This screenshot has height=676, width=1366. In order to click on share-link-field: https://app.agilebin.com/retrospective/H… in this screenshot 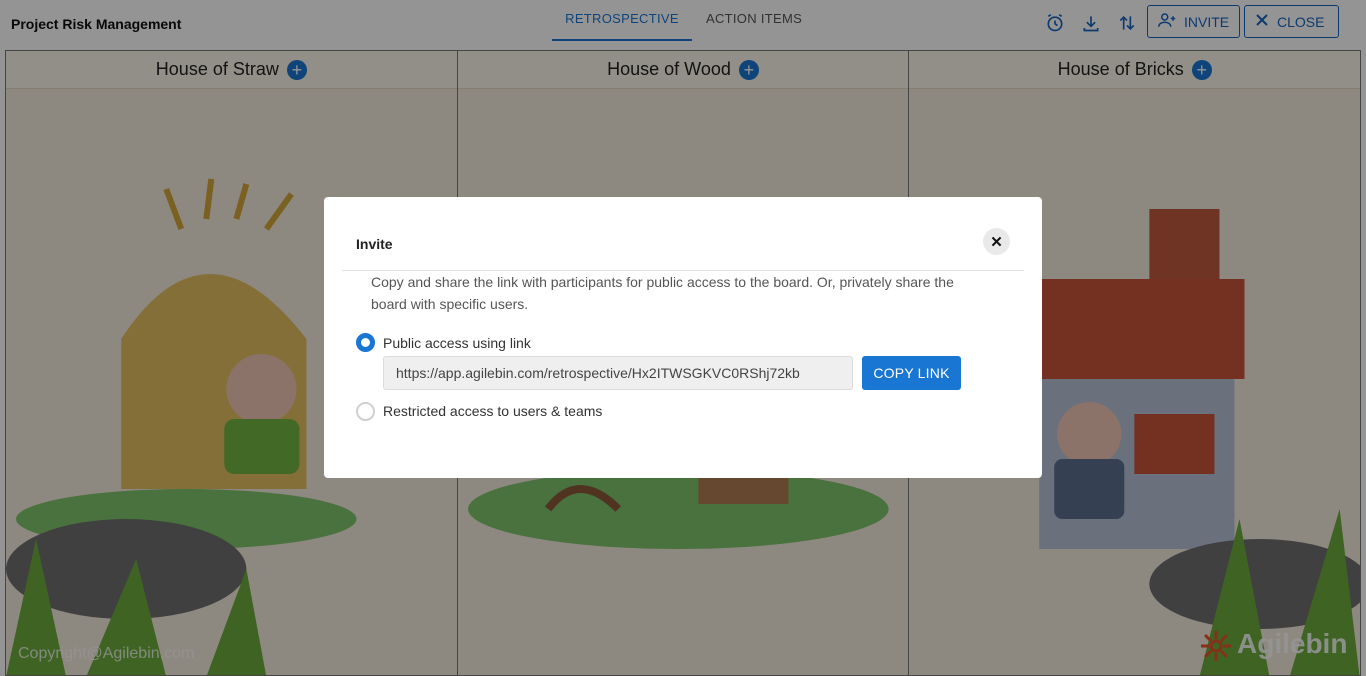, I will do `click(618, 373)`.